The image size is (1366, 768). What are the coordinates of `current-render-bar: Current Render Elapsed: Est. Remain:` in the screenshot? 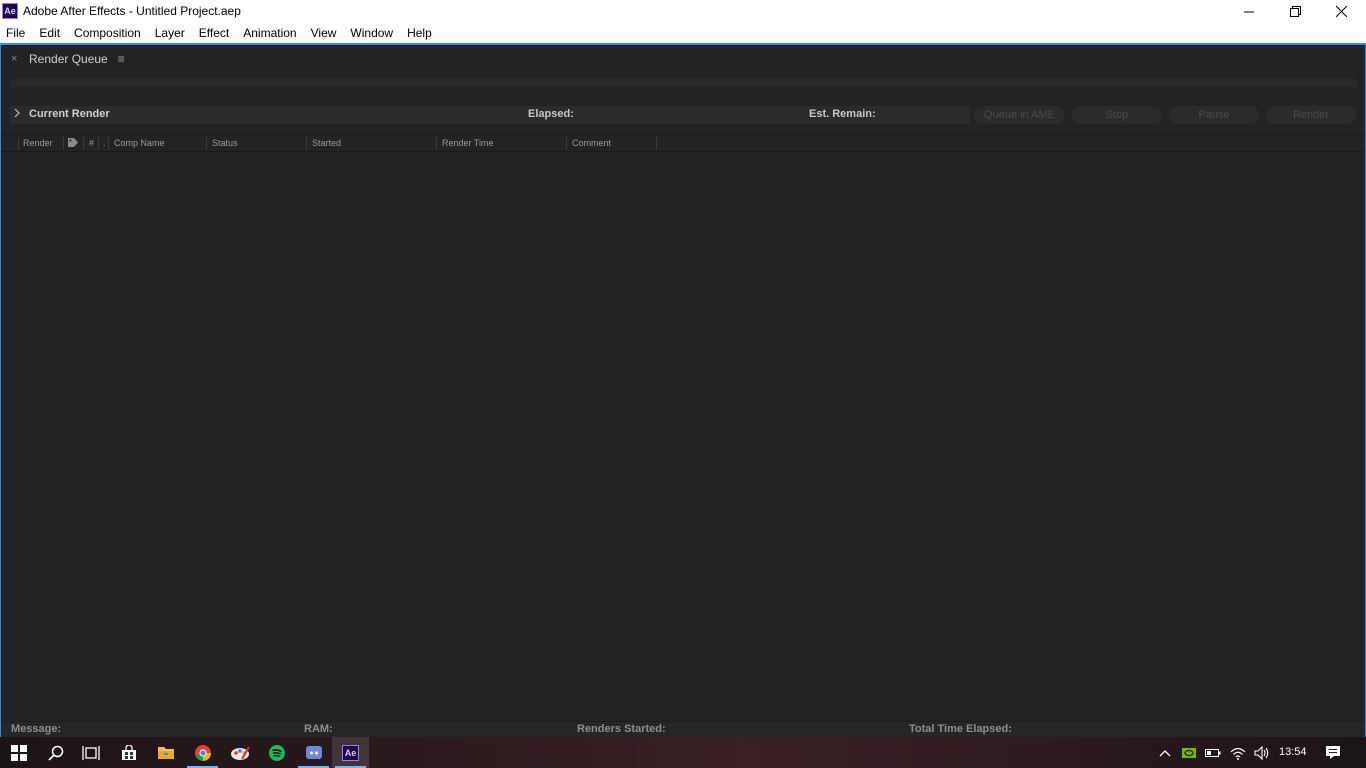 It's located at (490, 115).